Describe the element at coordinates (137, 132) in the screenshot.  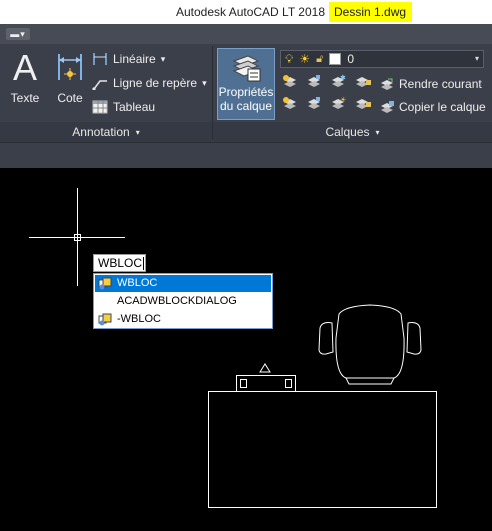
I see `annotation-expand-icon: ▾` at that location.